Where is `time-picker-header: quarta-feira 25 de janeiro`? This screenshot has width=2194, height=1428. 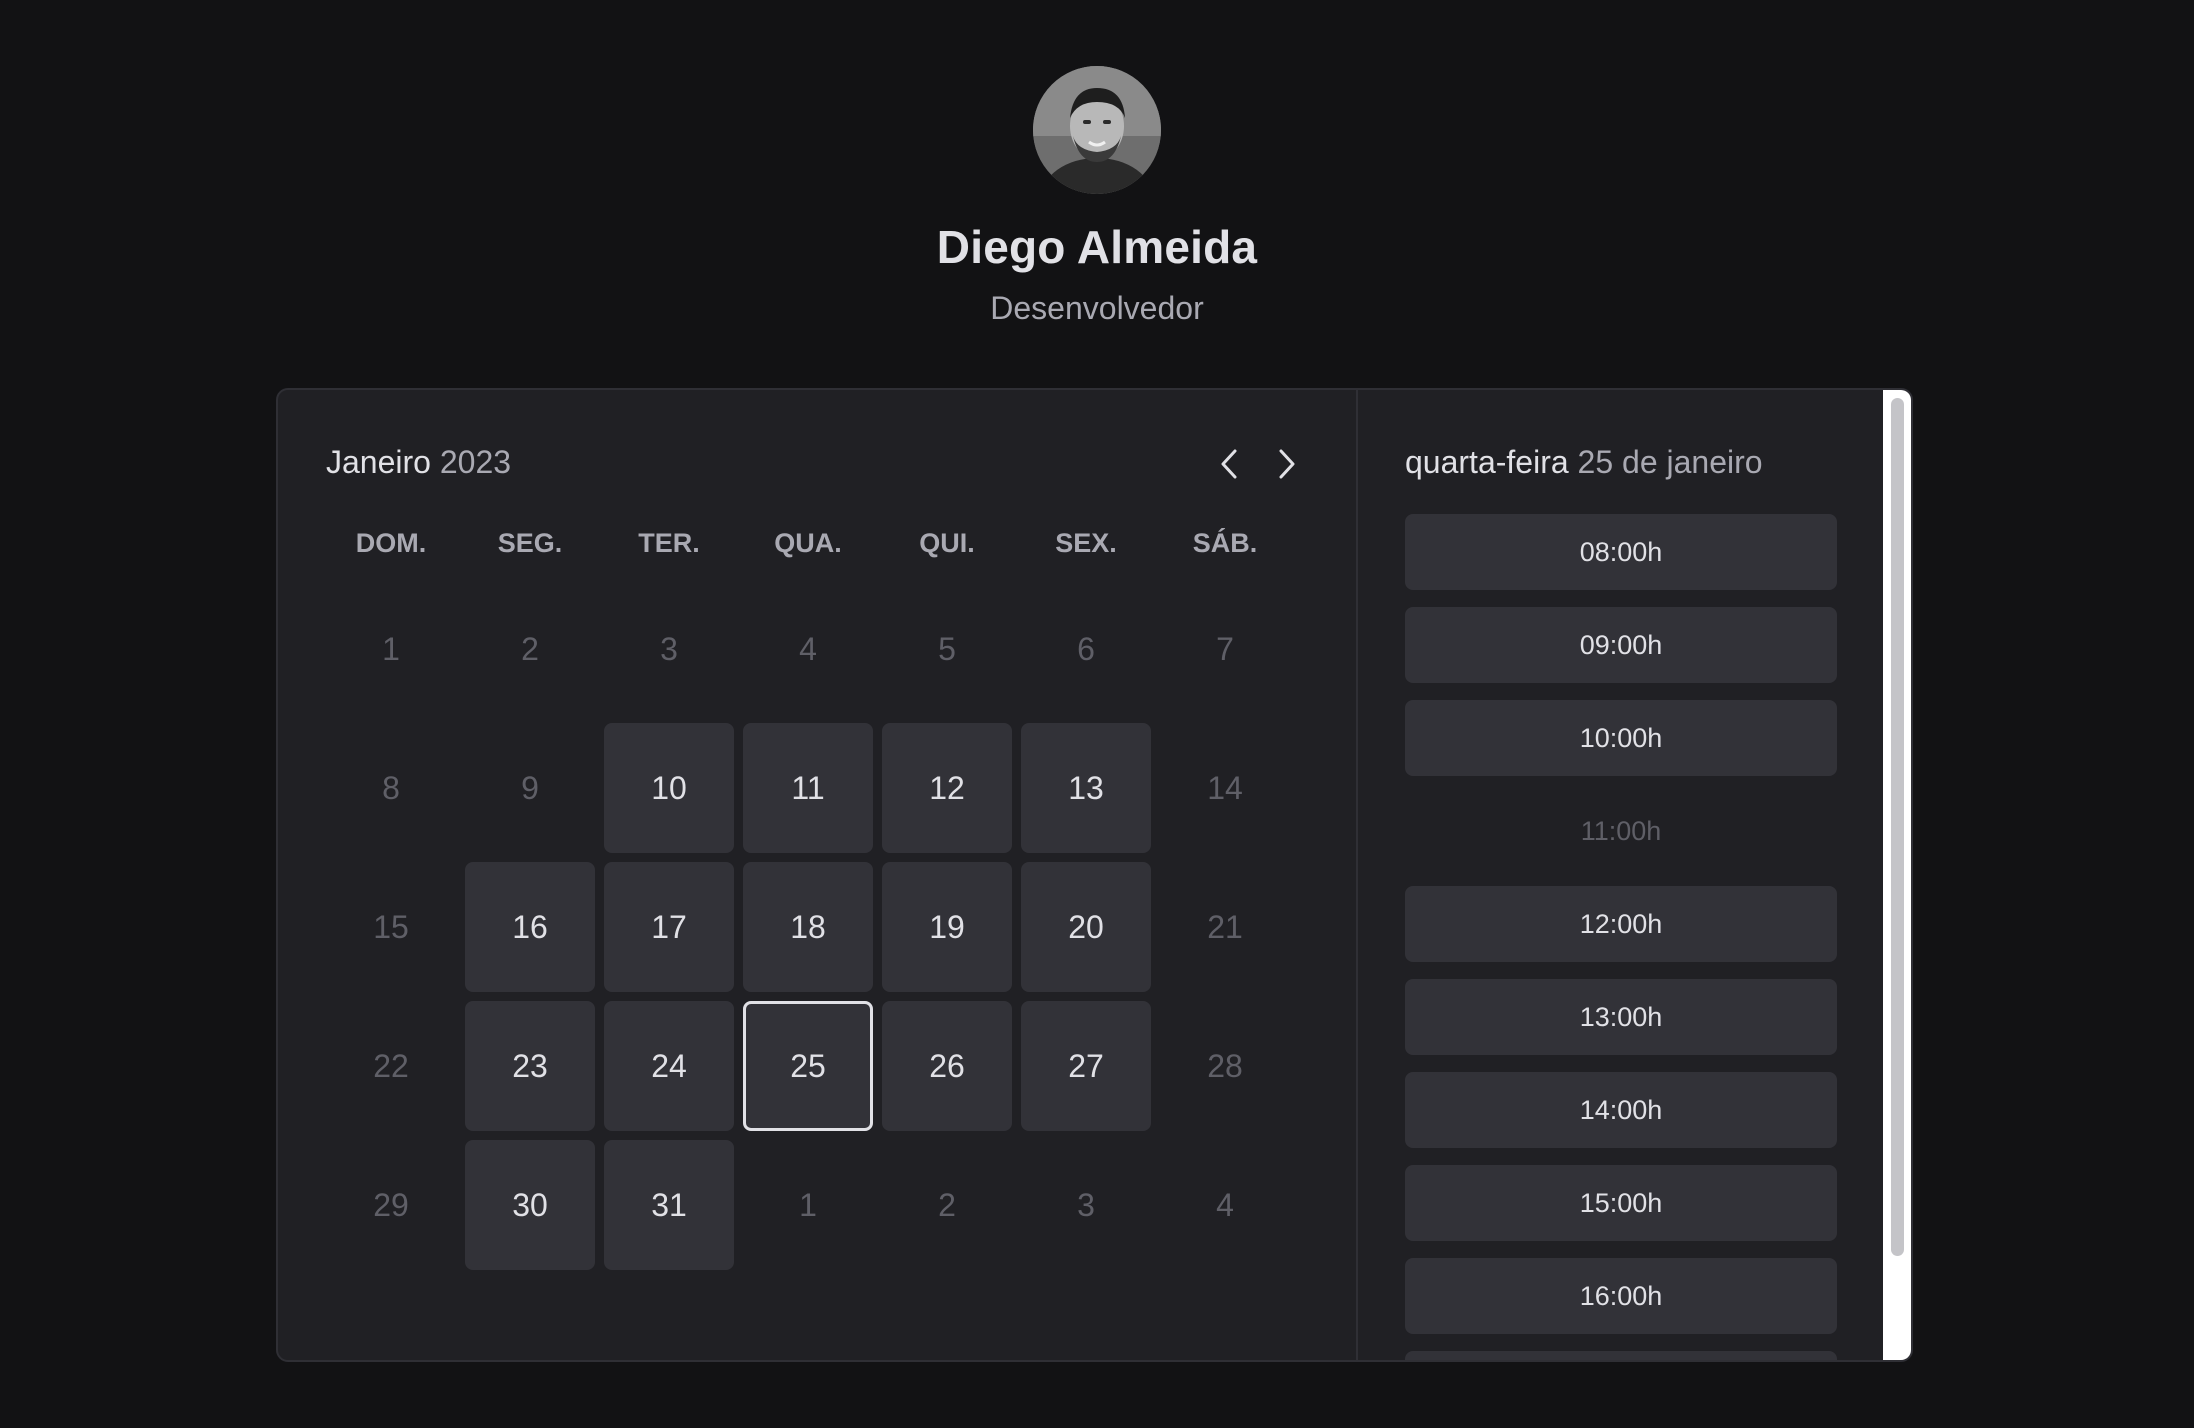
time-picker-header: quarta-feira 25 de janeiro is located at coordinates (1584, 462).